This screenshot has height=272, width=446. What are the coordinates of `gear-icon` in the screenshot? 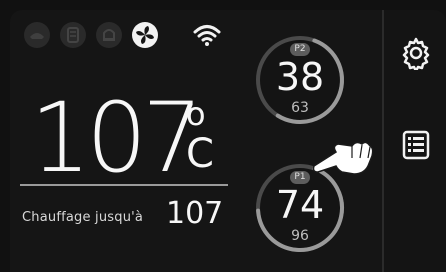 It's located at (416, 53).